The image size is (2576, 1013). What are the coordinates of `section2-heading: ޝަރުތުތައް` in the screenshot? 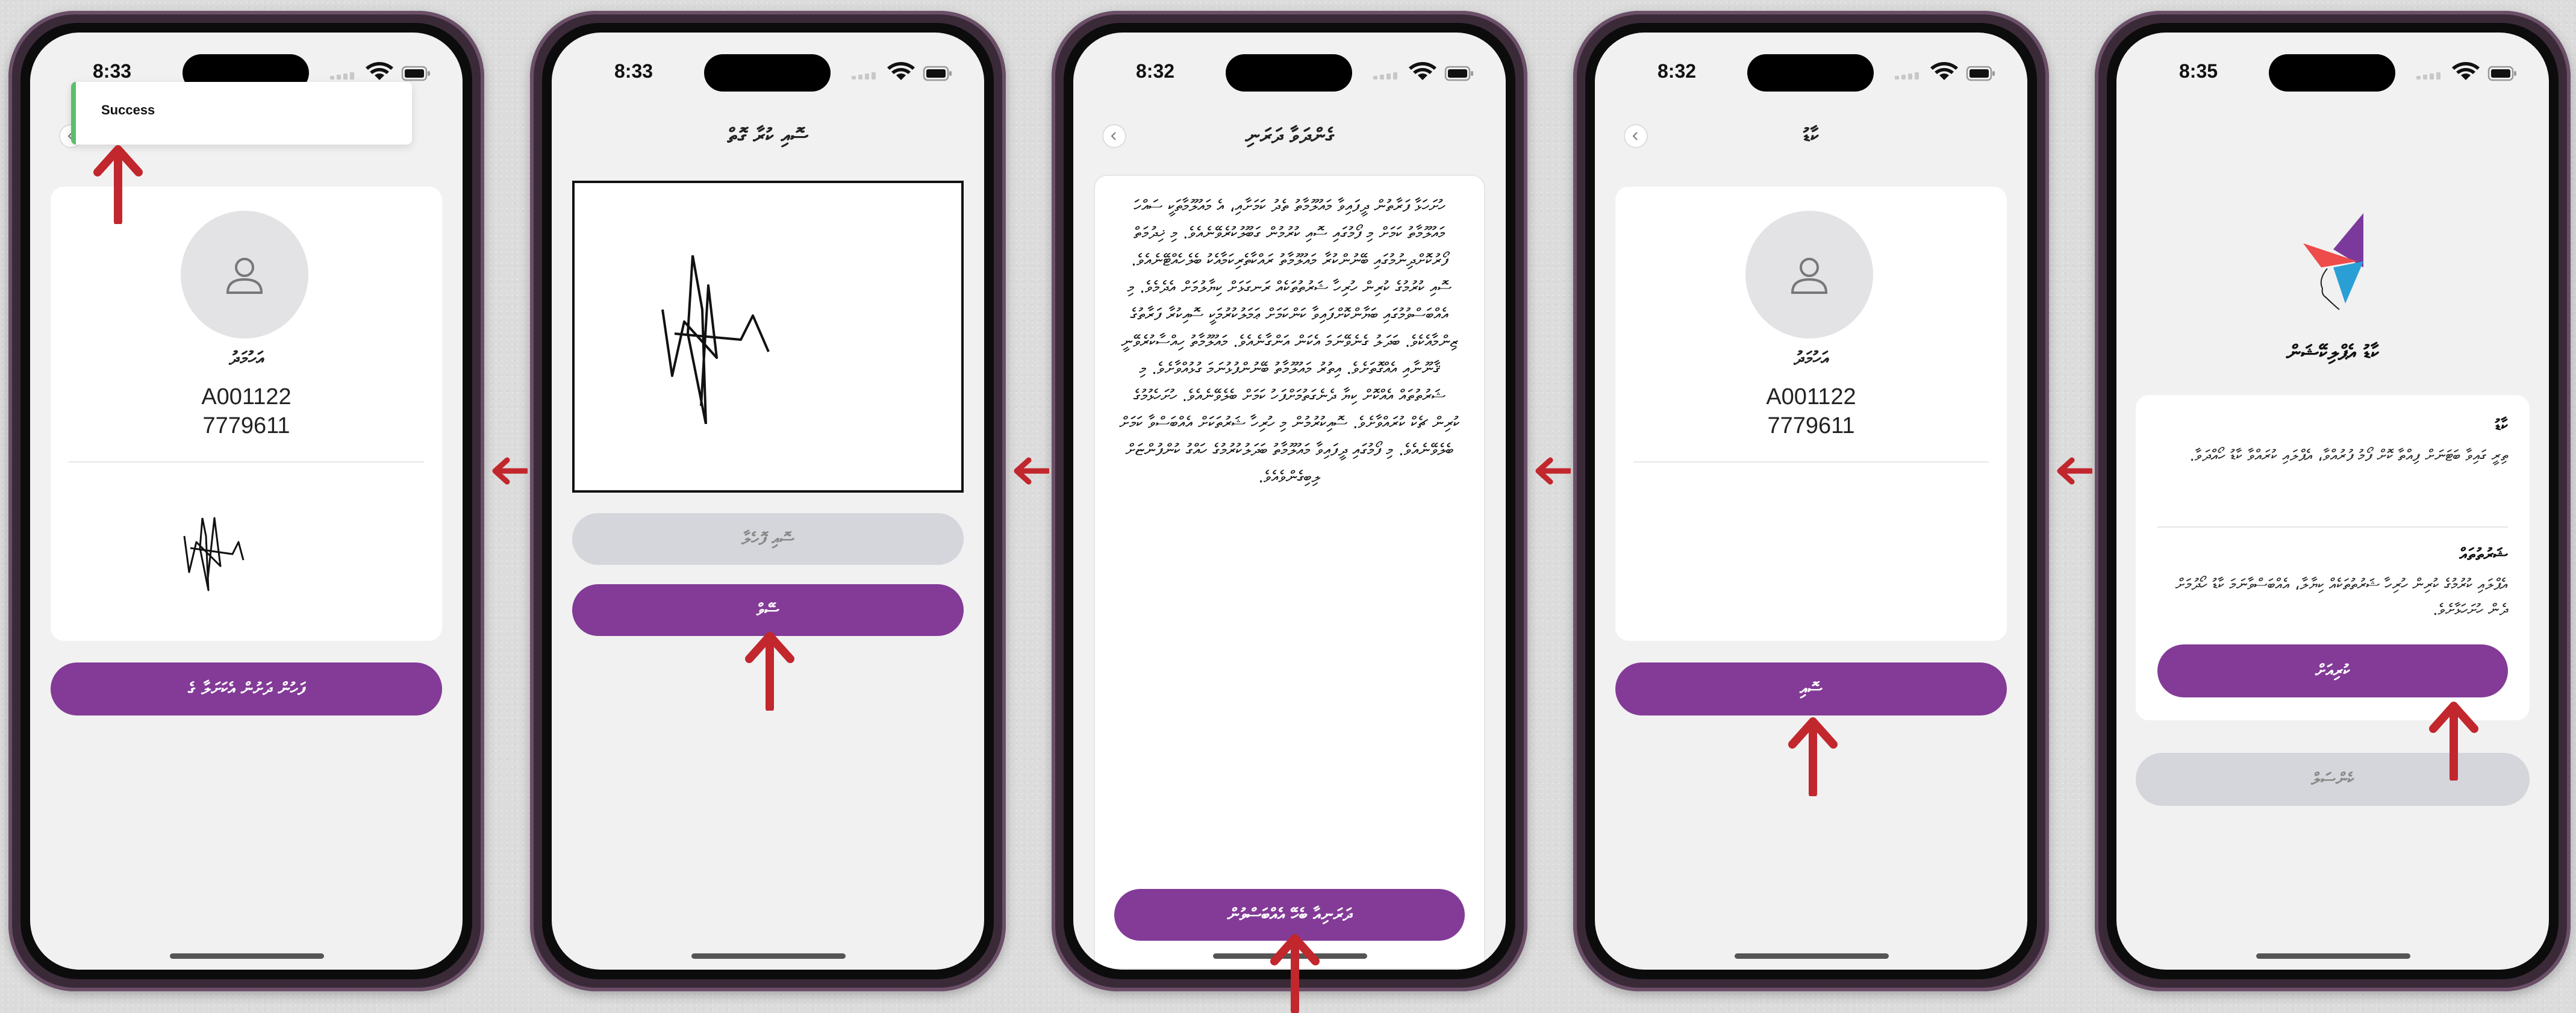 It's located at (2483, 554).